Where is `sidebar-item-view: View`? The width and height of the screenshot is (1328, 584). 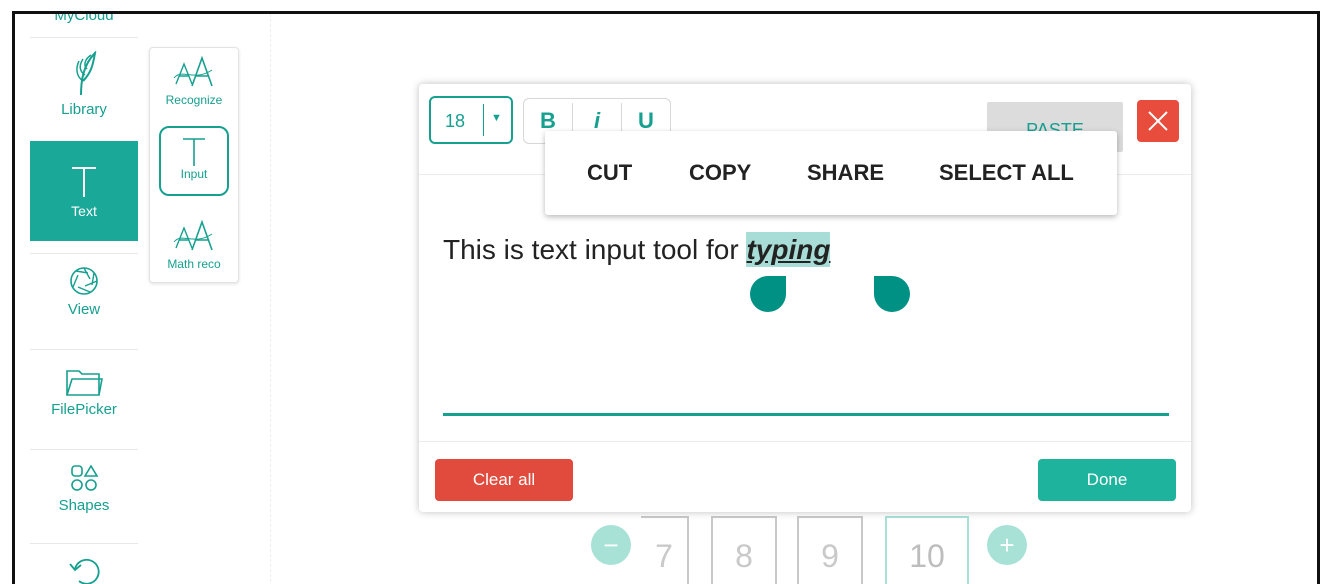 sidebar-item-view: View is located at coordinates (84, 300).